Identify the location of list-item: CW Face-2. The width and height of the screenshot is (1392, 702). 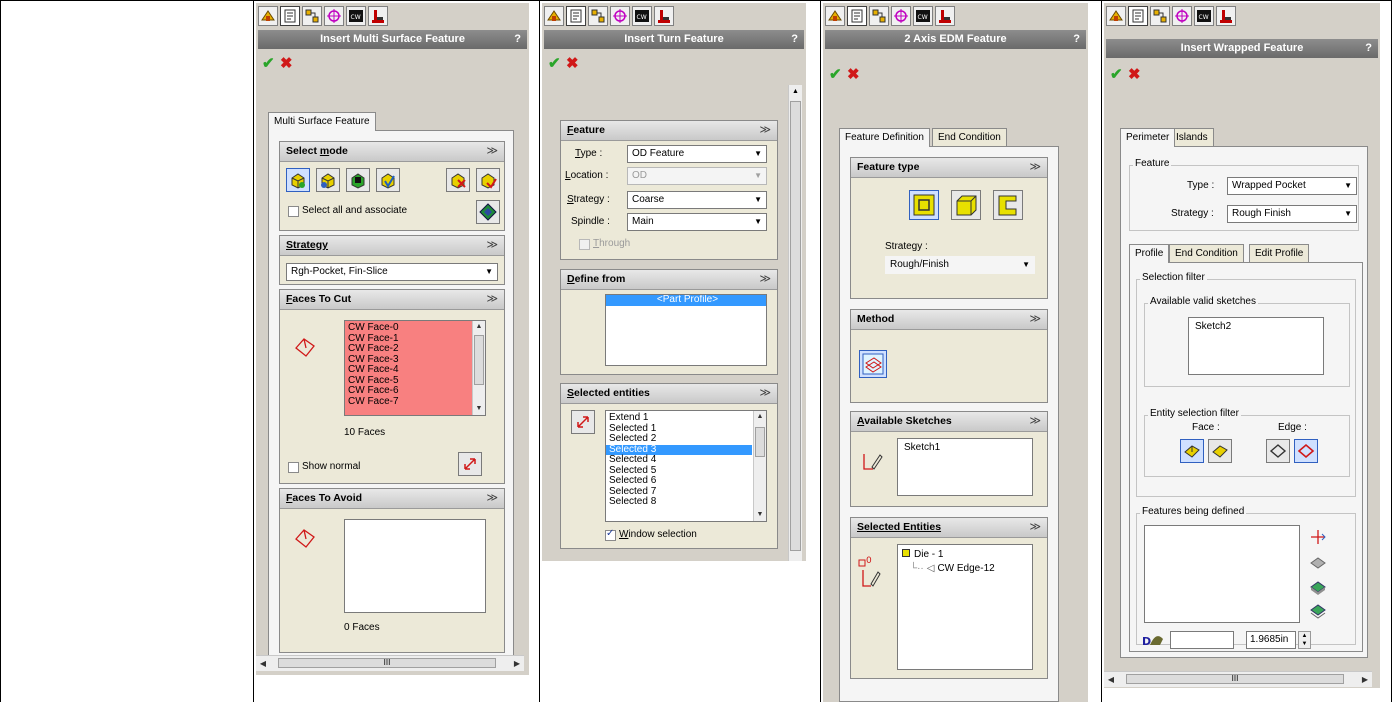
(408, 349).